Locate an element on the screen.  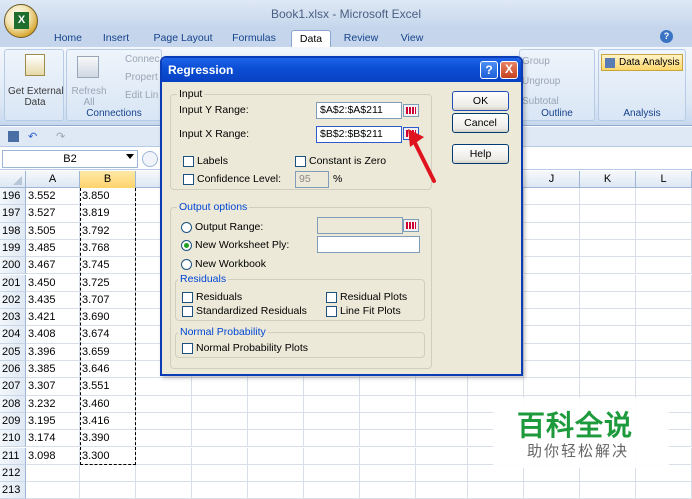
subtotal-button: Subtotal is located at coordinates (540, 101).